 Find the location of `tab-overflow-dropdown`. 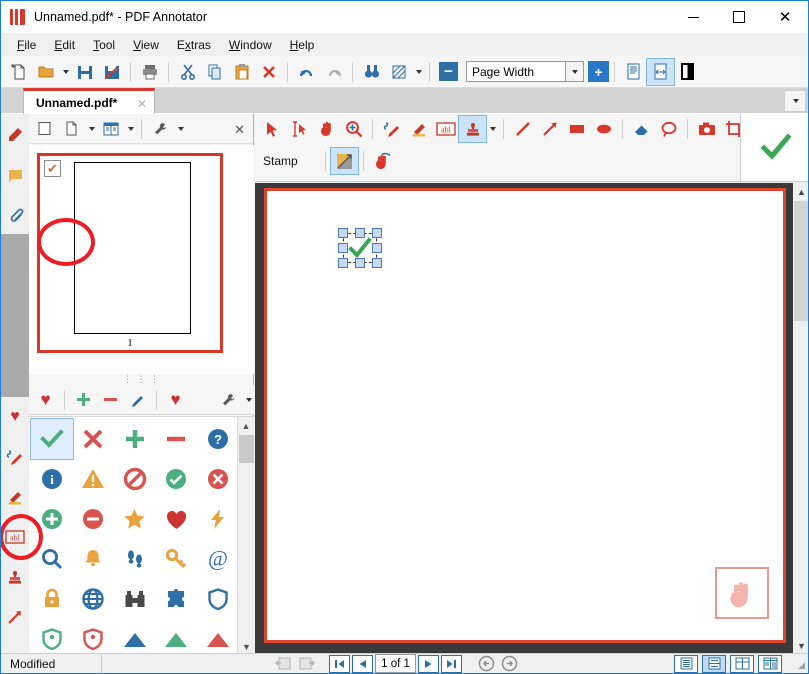

tab-overflow-dropdown is located at coordinates (795, 101).